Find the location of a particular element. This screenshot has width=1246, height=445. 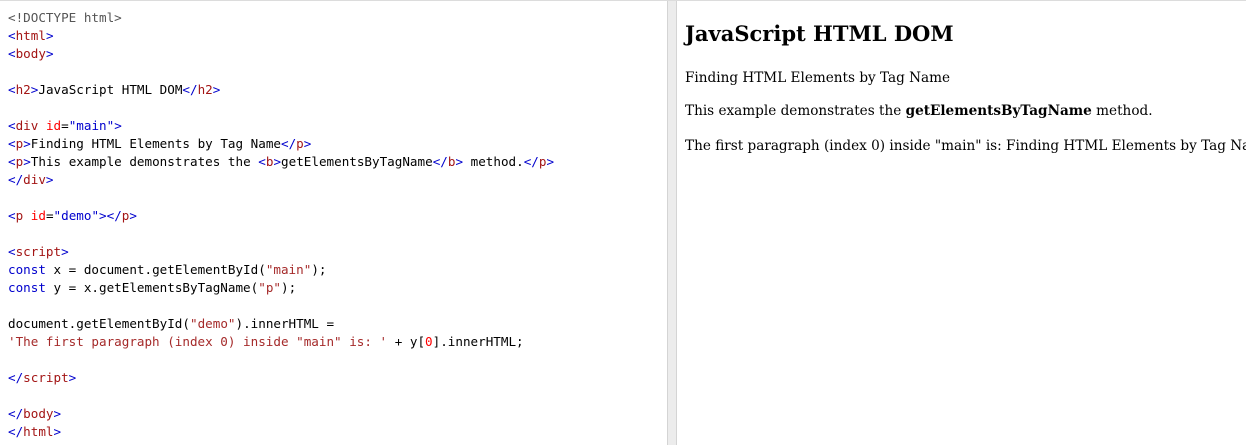

code-token: <!DOCTYPE html> is located at coordinates (65, 17).